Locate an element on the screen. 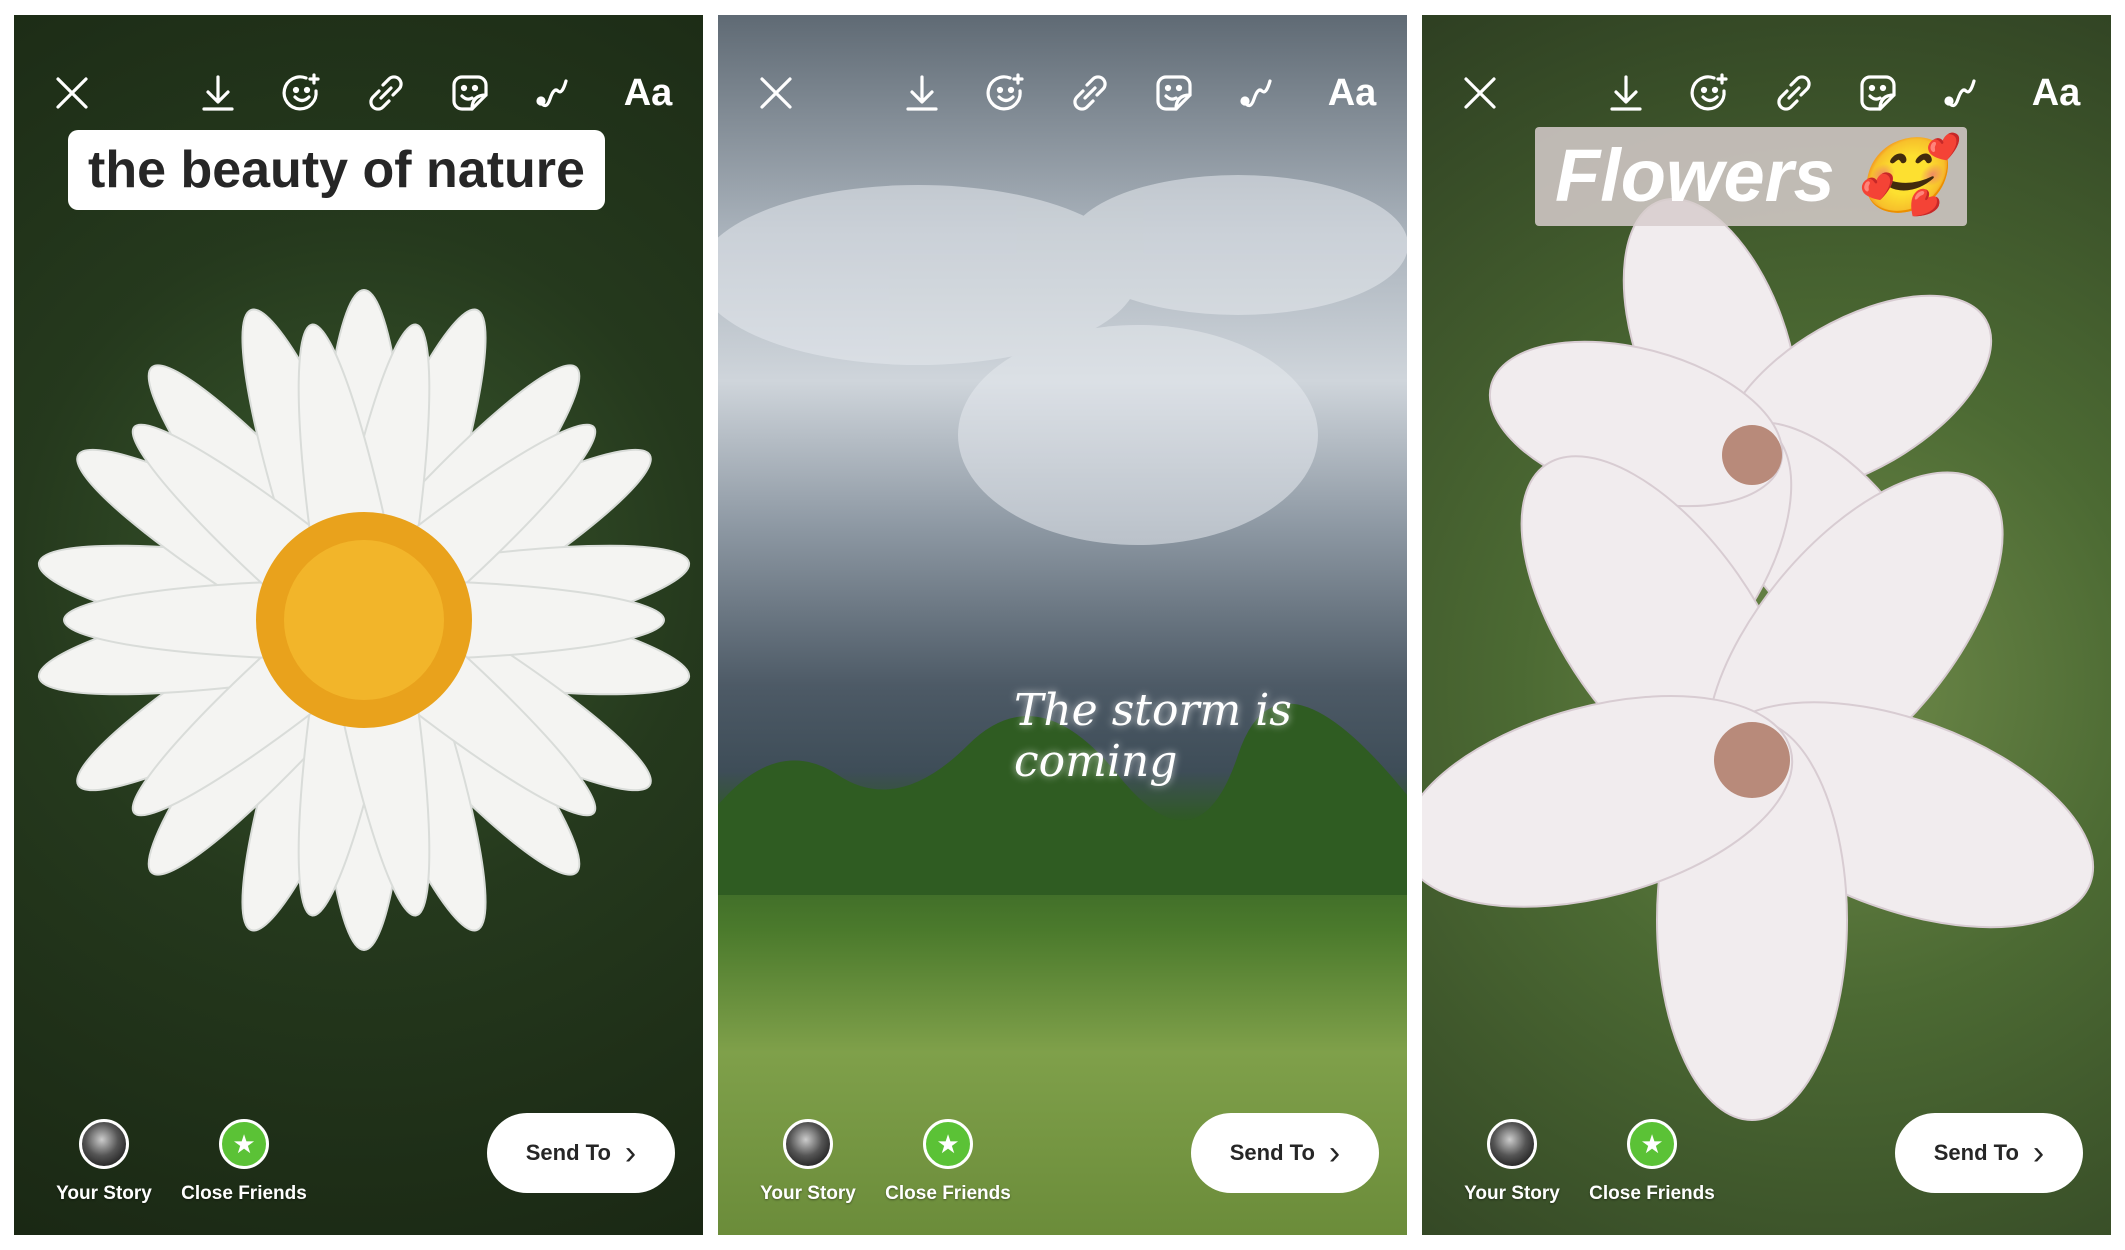 The height and width of the screenshot is (1250, 2125). story-caption: the beauty of nature is located at coordinates (336, 170).